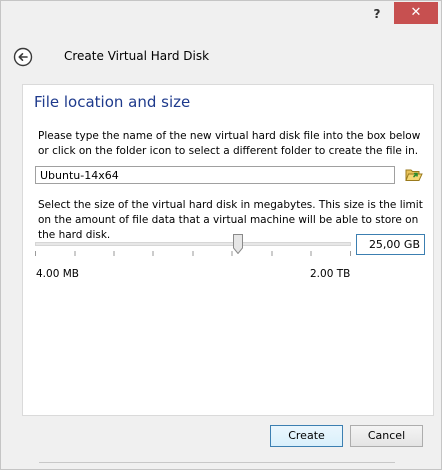 Image resolution: width=442 pixels, height=470 pixels. I want to click on slider-thumb, so click(238, 244).